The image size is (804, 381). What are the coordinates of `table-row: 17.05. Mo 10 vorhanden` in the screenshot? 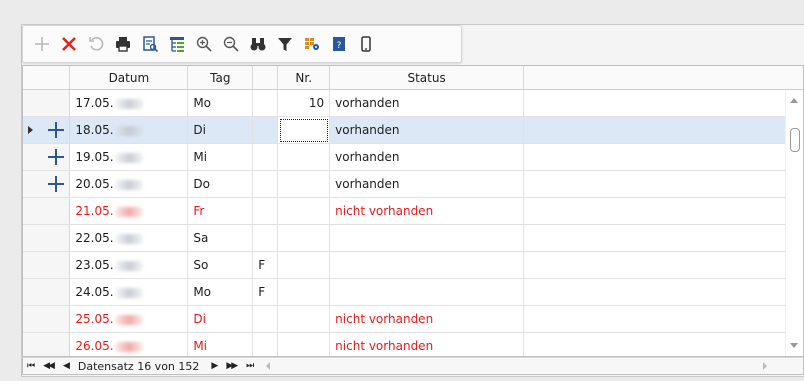 It's located at (413, 103).